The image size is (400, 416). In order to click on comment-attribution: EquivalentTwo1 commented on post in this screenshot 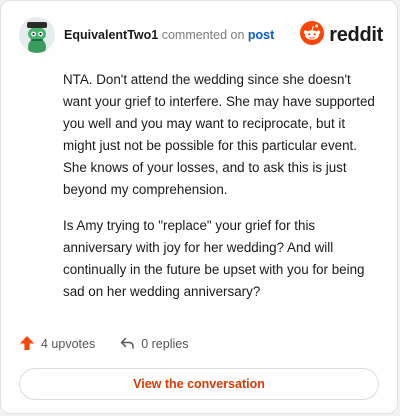, I will do `click(169, 35)`.